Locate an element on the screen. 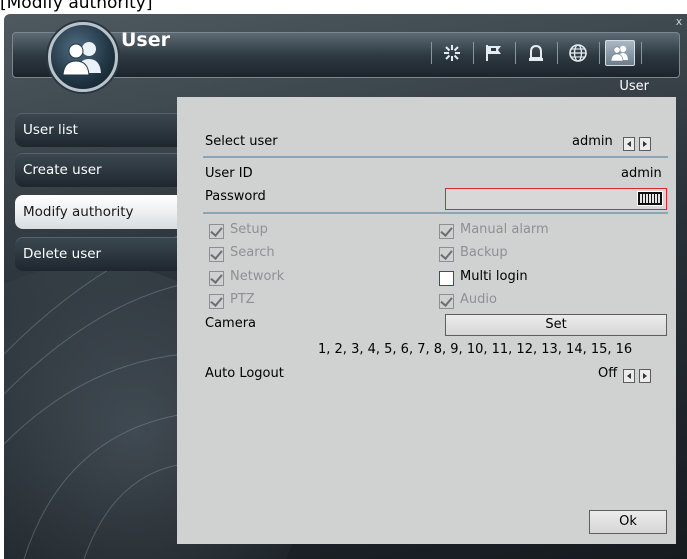 This screenshot has height=559, width=687. user-logo-icon is located at coordinates (83, 57).